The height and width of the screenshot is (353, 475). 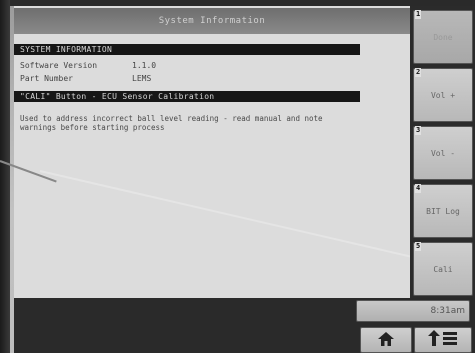 I want to click on bezel-left, so click(x=5, y=176).